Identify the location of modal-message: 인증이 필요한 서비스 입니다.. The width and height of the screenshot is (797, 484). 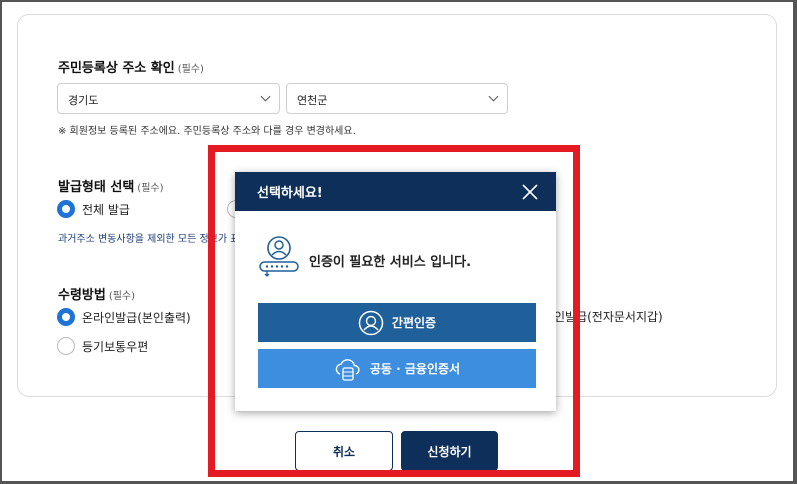
(390, 262).